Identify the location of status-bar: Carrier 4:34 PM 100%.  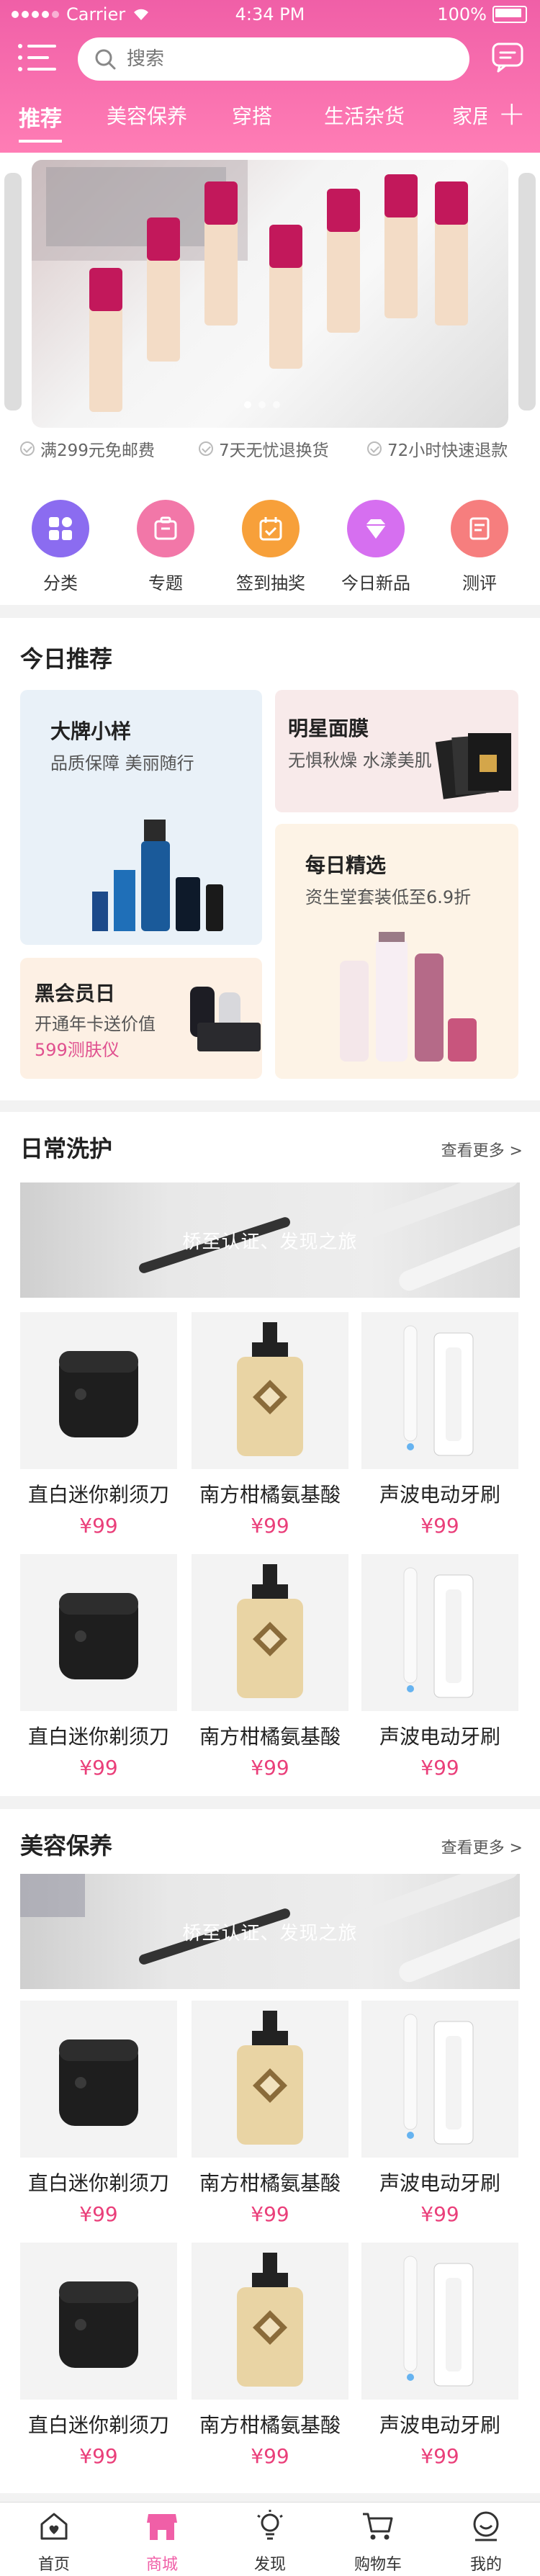
(270, 14).